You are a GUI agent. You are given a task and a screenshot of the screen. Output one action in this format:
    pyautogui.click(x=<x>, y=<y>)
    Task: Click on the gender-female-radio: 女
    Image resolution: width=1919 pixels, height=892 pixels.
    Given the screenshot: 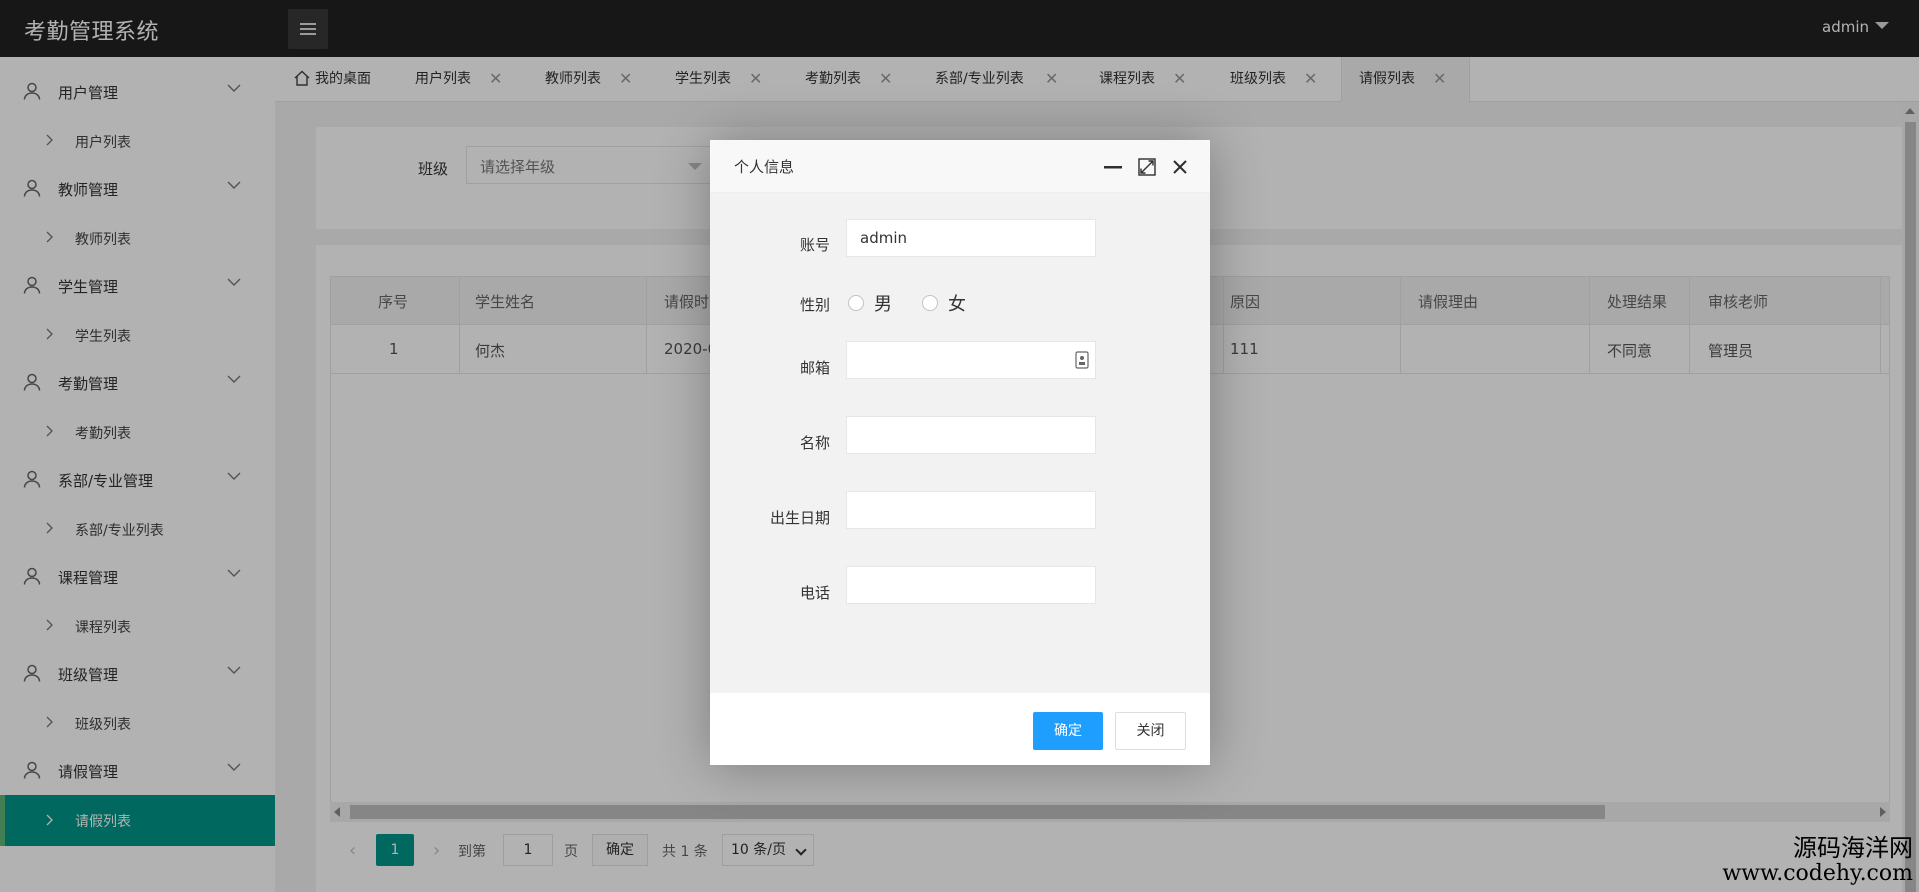 What is the action you would take?
    pyautogui.click(x=952, y=303)
    